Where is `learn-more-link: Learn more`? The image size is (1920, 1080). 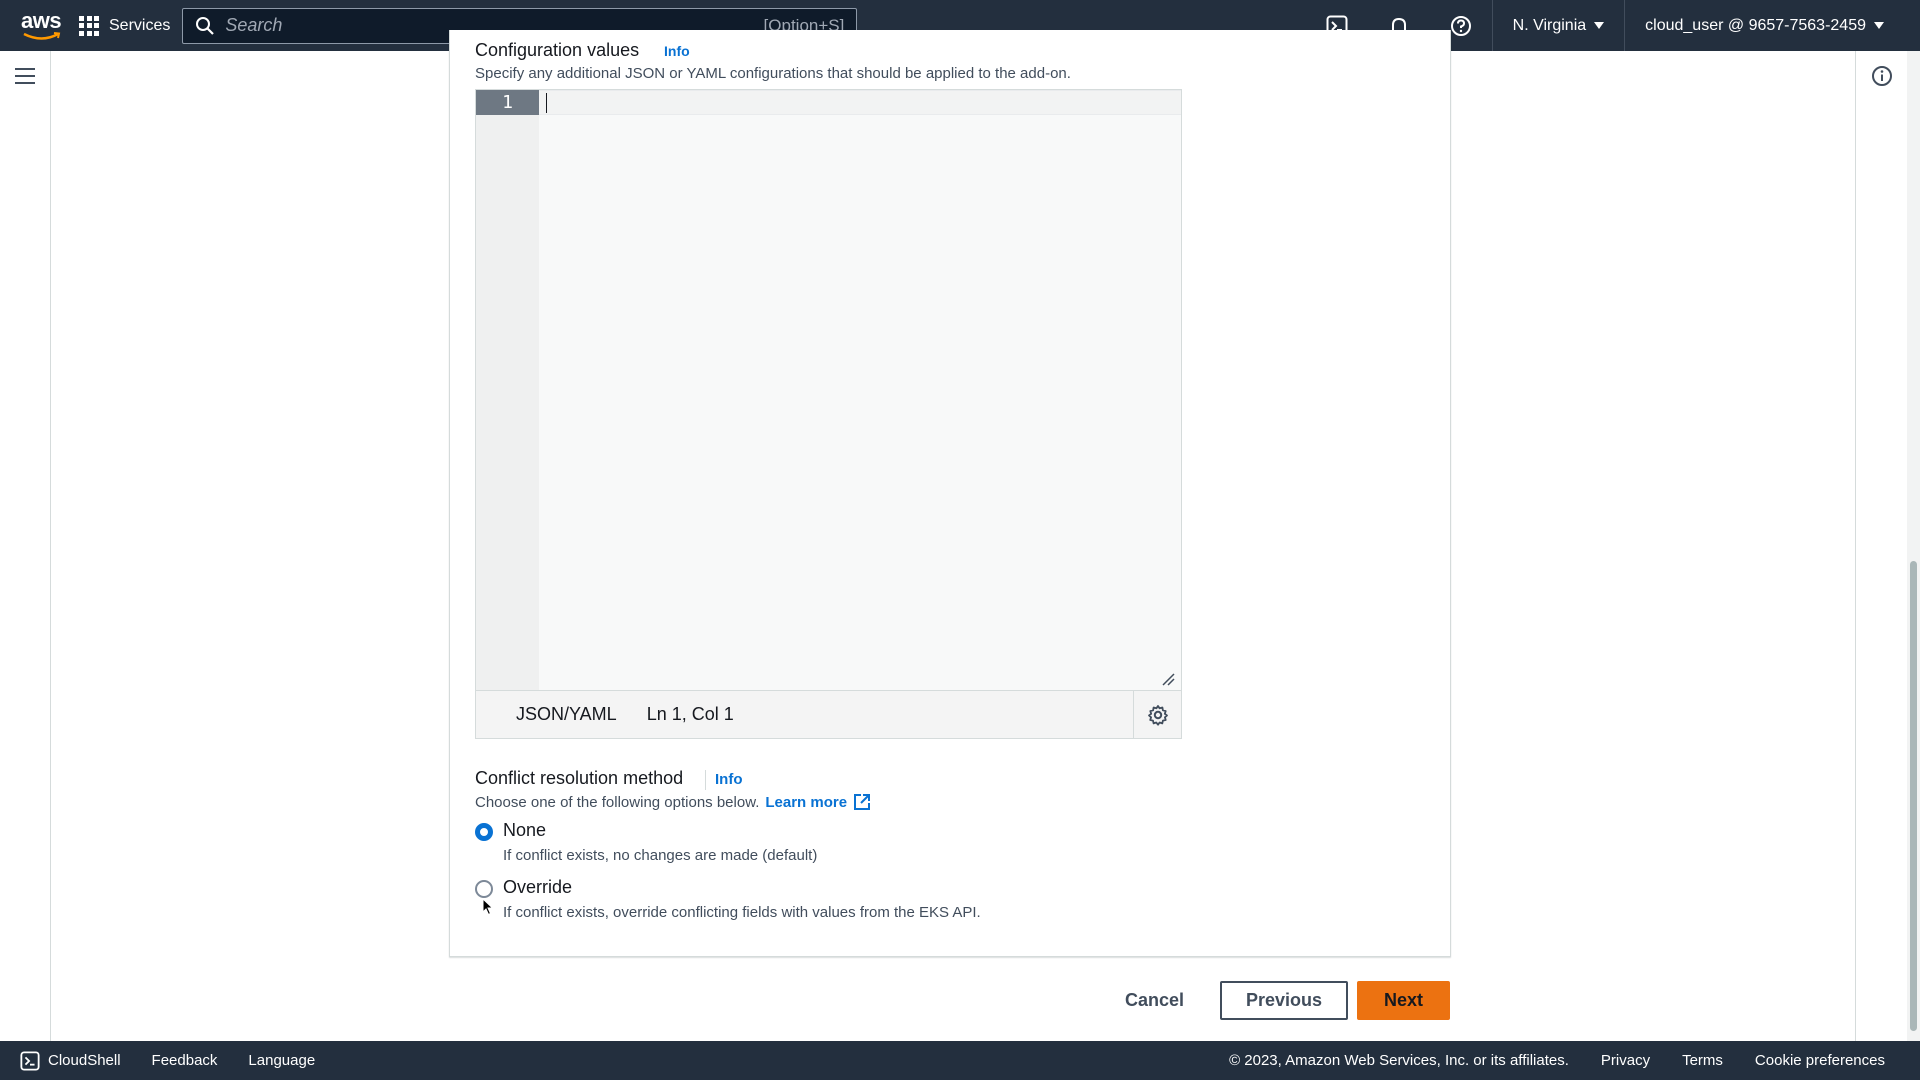 learn-more-link: Learn more is located at coordinates (818, 802).